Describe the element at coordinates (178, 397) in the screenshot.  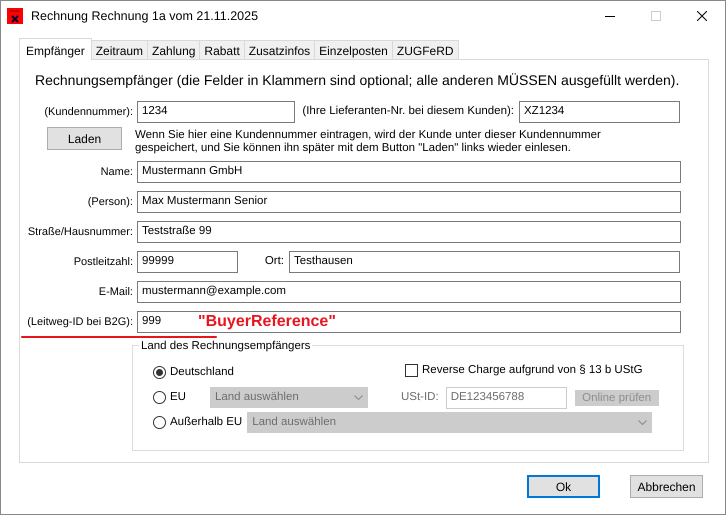
I see `radio-label: EU` at that location.